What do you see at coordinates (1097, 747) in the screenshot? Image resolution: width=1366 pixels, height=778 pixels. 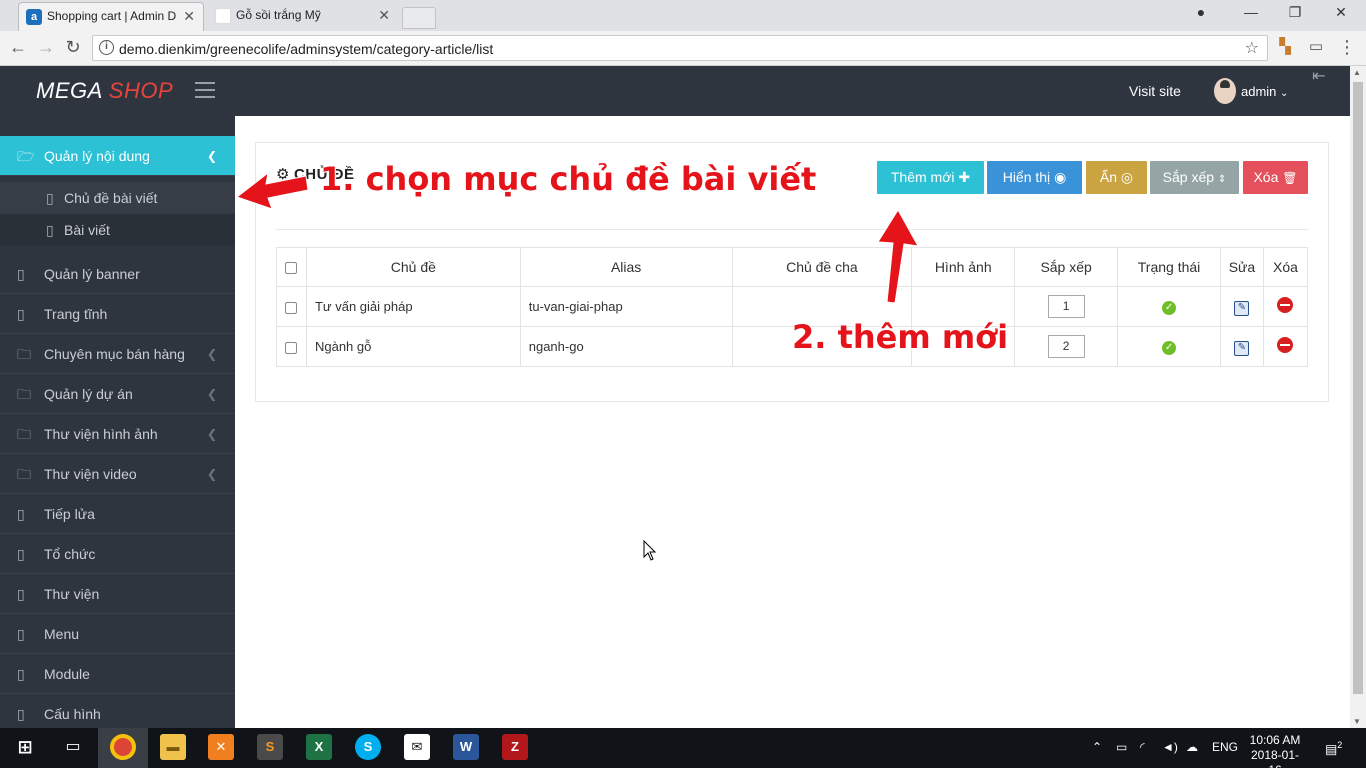 I see `tray-chevron-up-icon: ⌃` at bounding box center [1097, 747].